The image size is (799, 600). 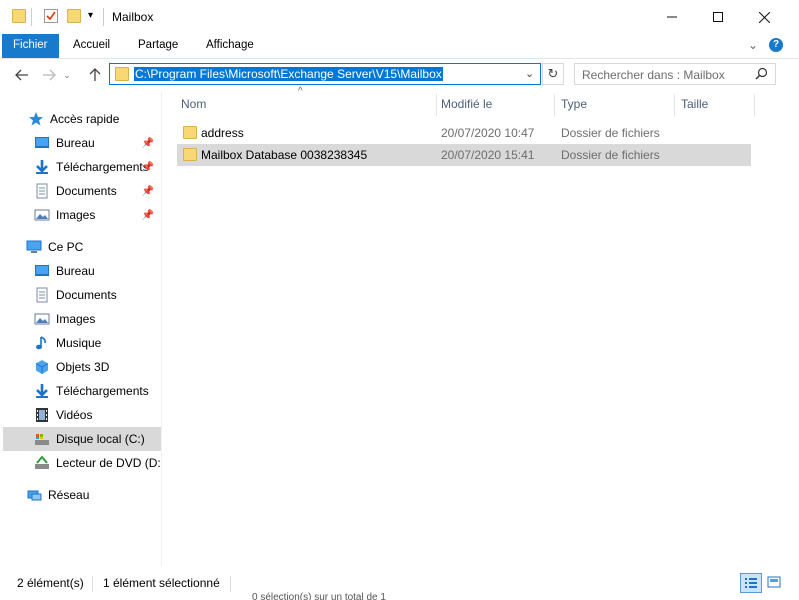 What do you see at coordinates (399, 17) in the screenshot?
I see `title-bar: ▾ Mailbox` at bounding box center [399, 17].